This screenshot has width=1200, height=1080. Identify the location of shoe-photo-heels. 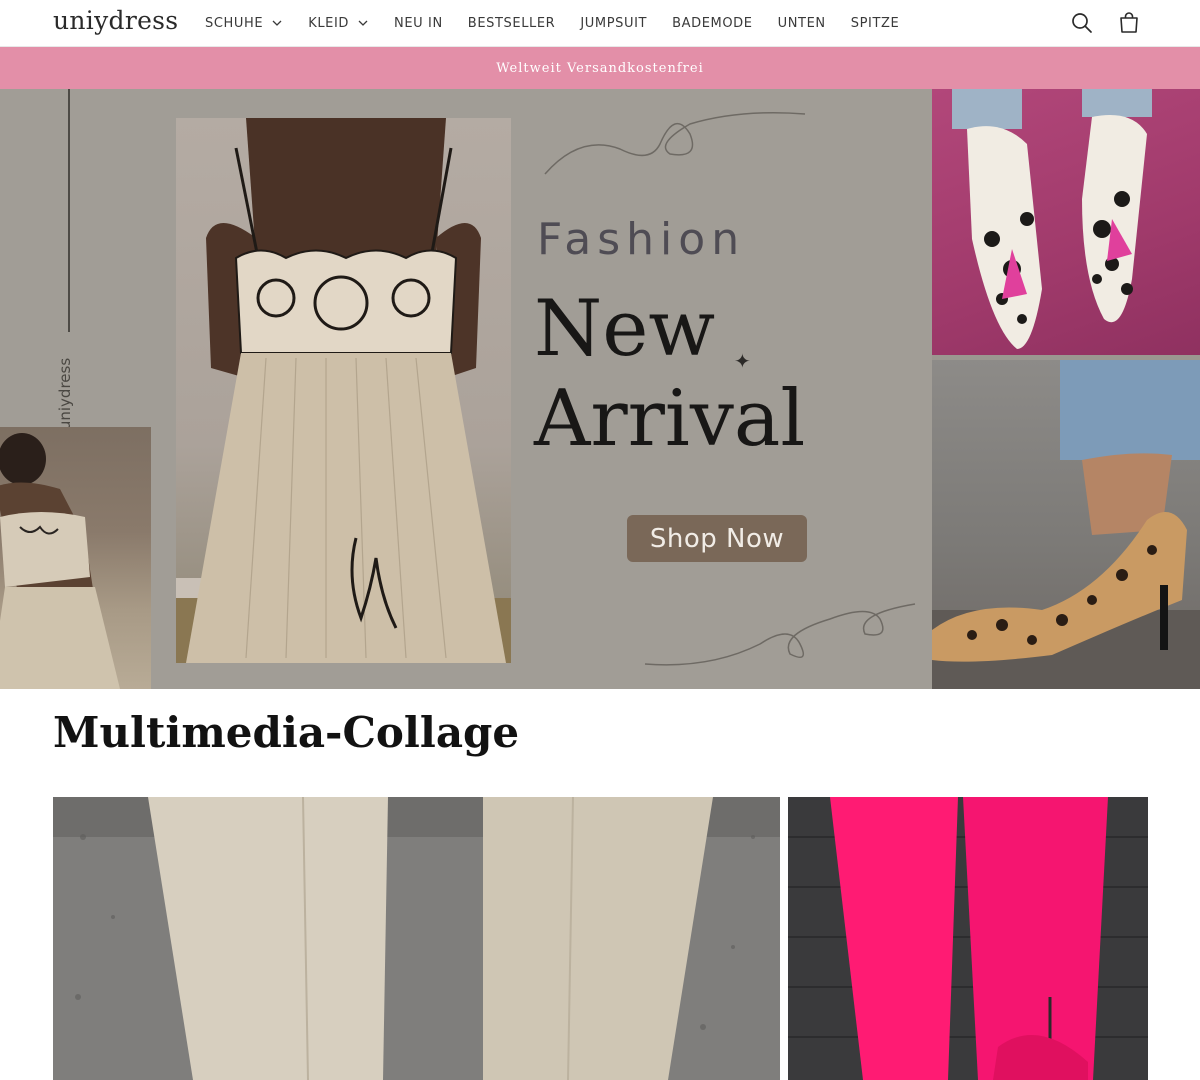
(1066, 524).